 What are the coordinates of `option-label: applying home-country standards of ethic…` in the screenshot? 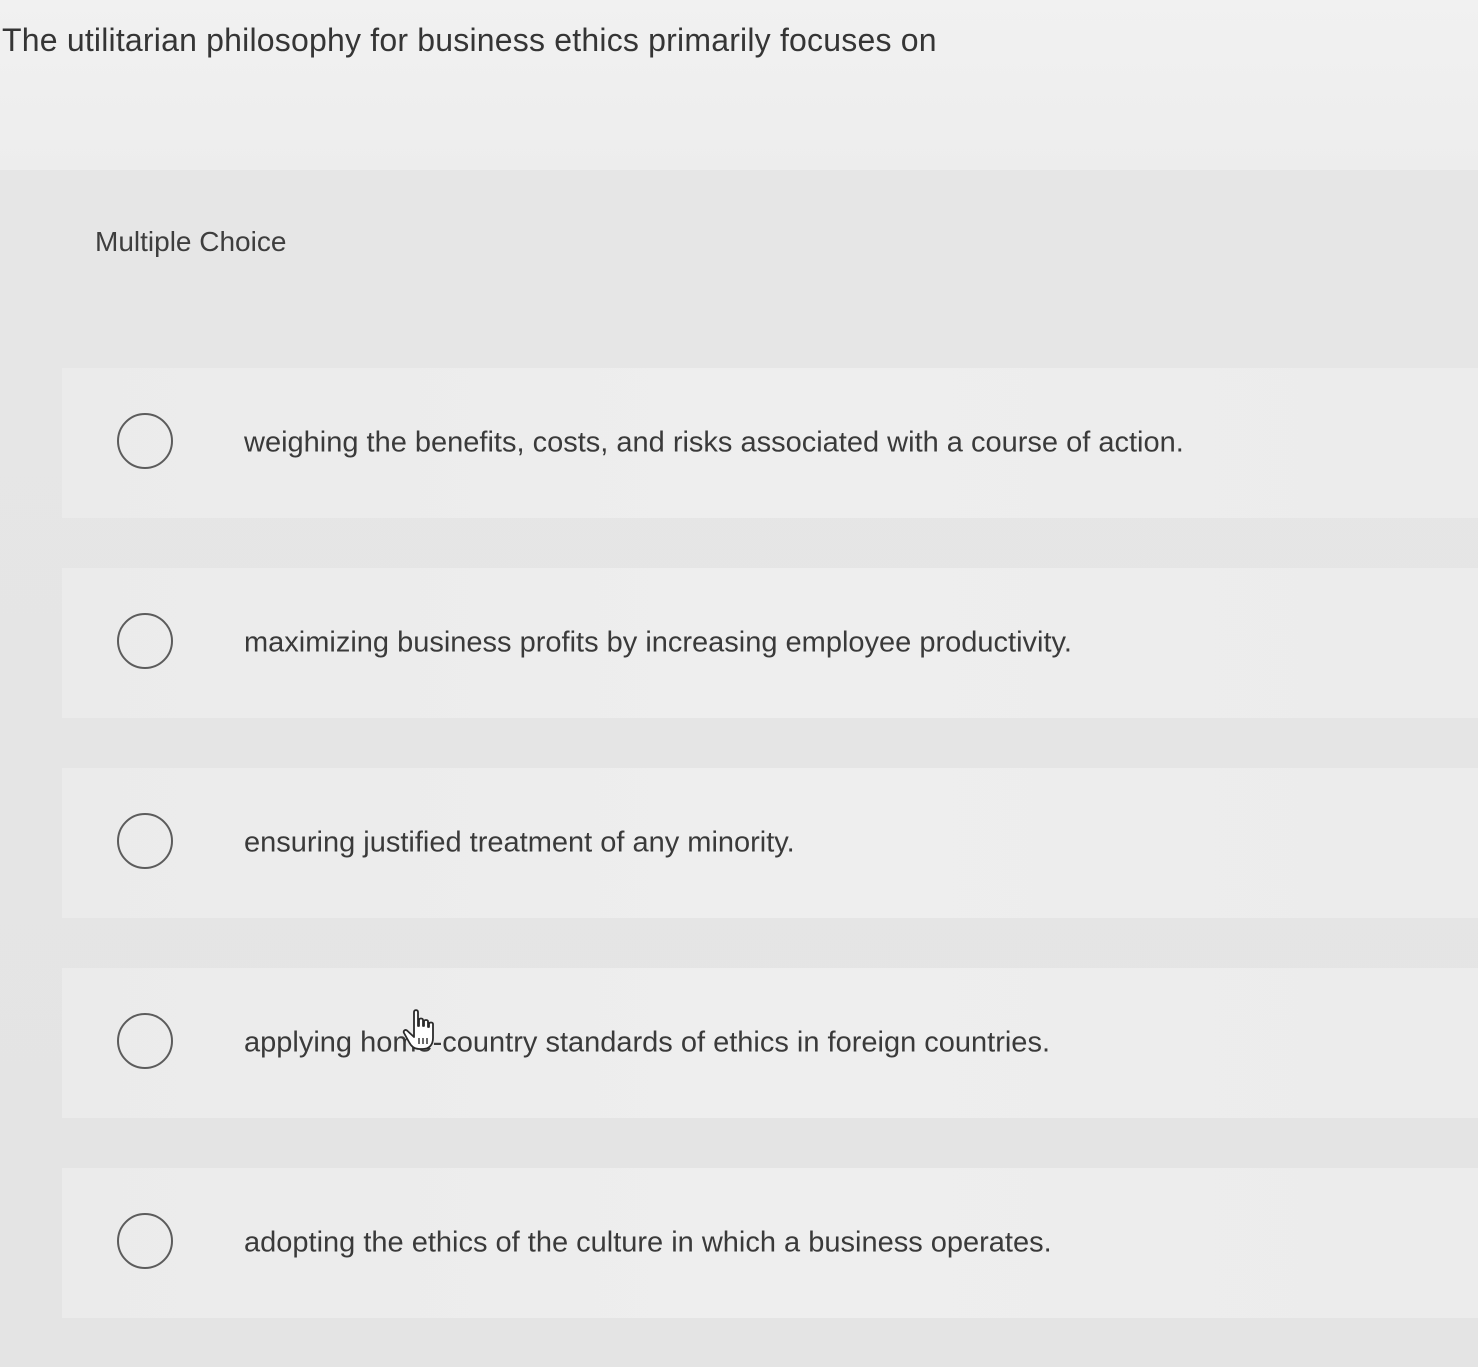 It's located at (647, 1043).